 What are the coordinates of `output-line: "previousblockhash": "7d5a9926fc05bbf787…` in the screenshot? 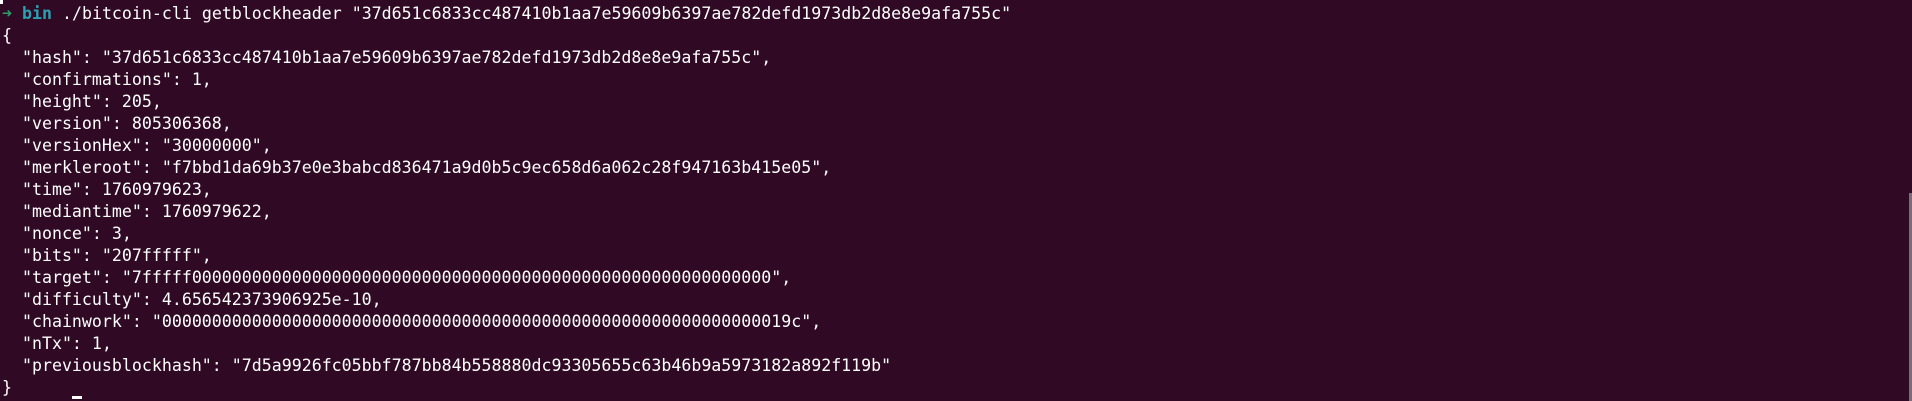 It's located at (447, 365).